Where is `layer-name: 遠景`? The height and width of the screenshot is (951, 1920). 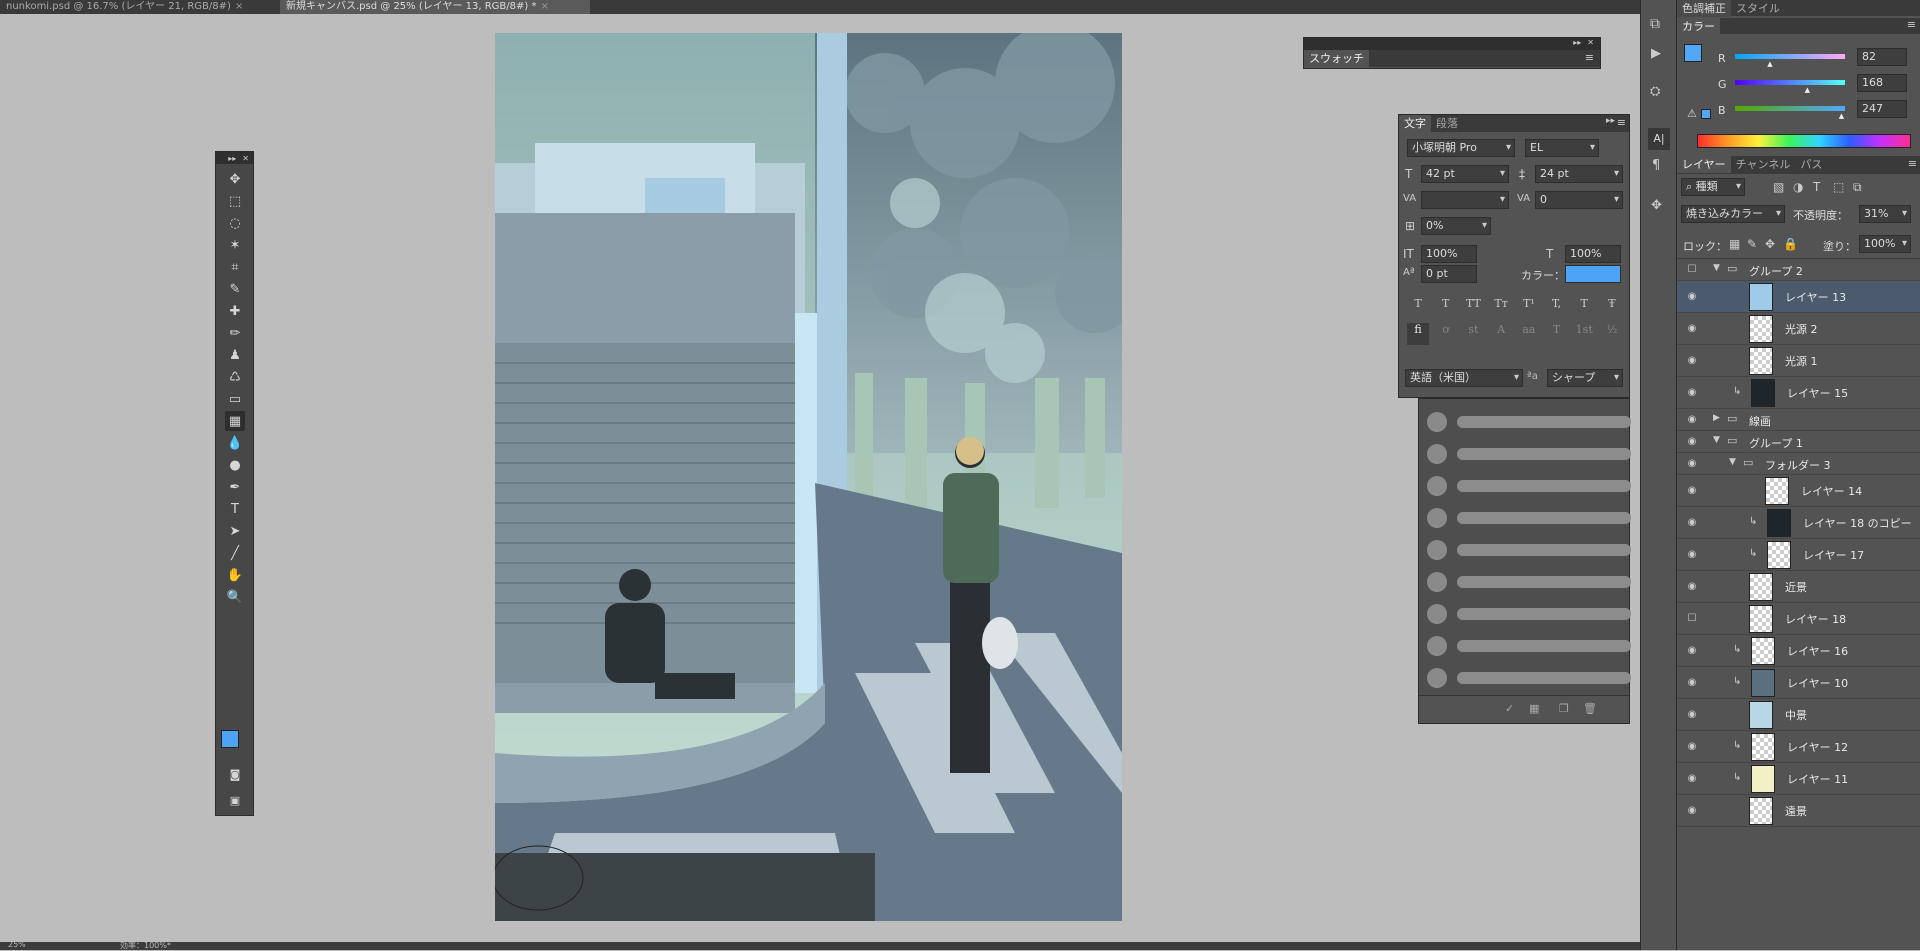
layer-name: 遠景 is located at coordinates (1796, 811).